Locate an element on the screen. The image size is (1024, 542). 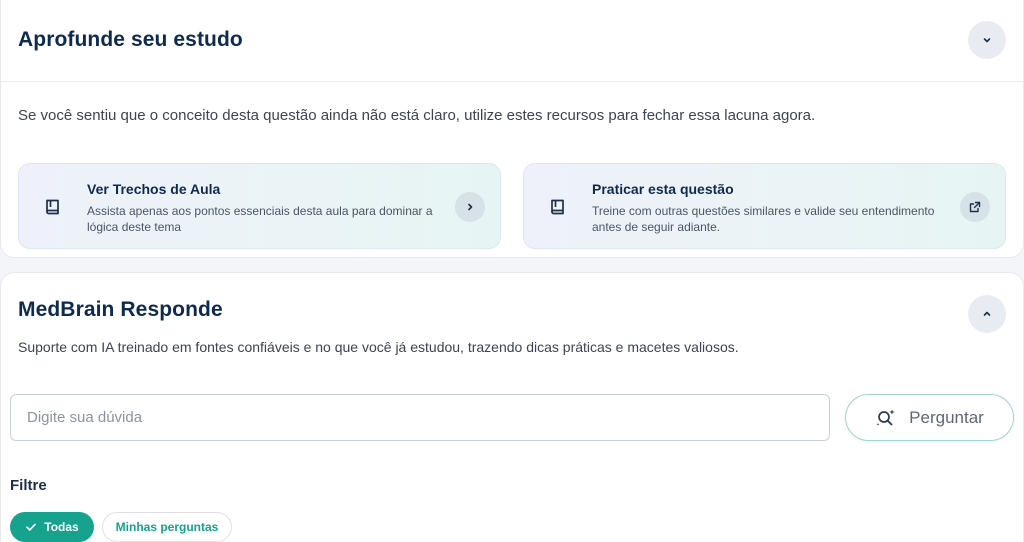
ai-search-icon is located at coordinates (885, 417).